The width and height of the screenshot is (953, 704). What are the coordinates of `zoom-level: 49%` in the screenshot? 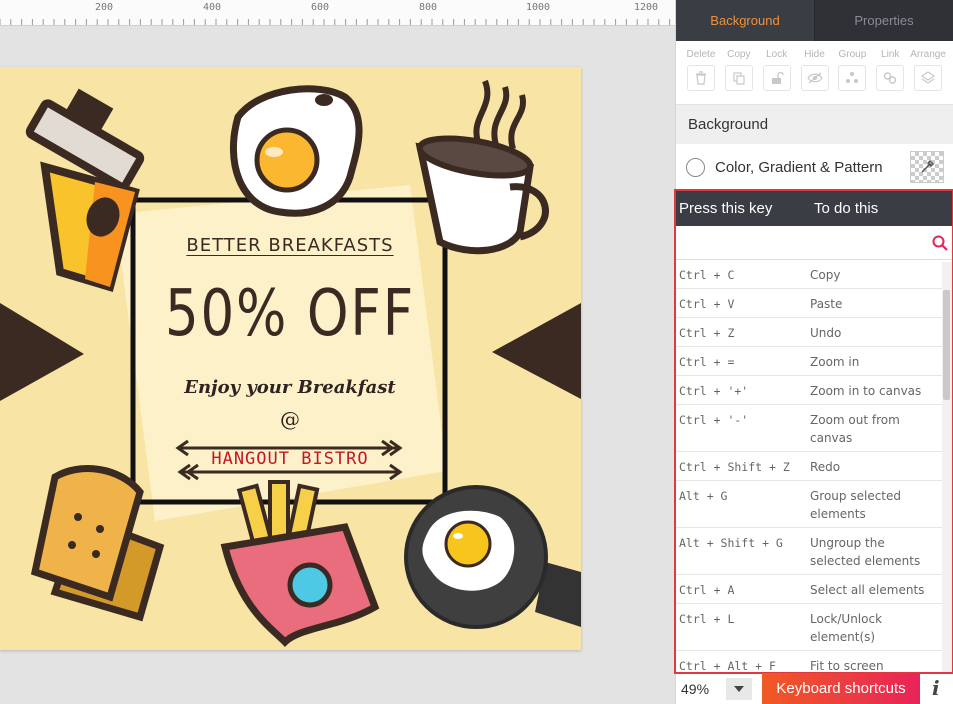 It's located at (701, 689).